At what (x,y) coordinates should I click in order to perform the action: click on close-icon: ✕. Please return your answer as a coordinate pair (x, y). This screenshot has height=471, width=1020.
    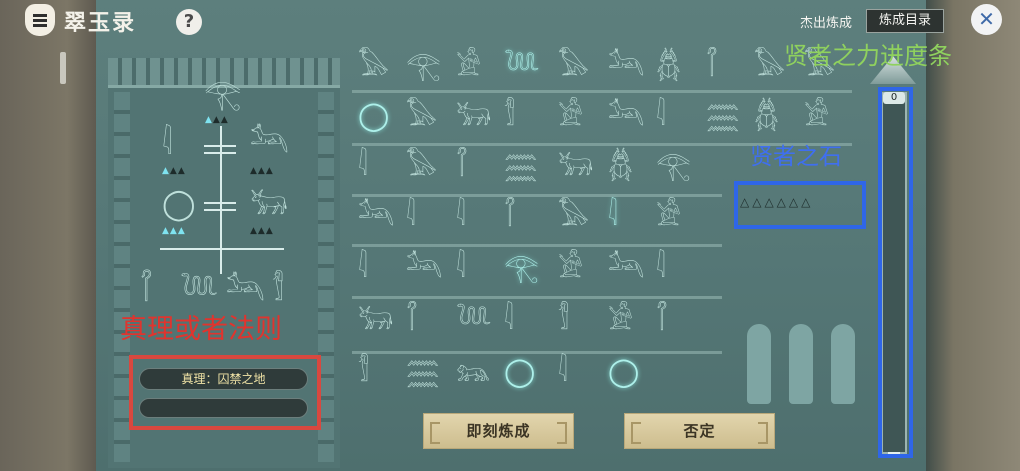
    Looking at the image, I should click on (986, 19).